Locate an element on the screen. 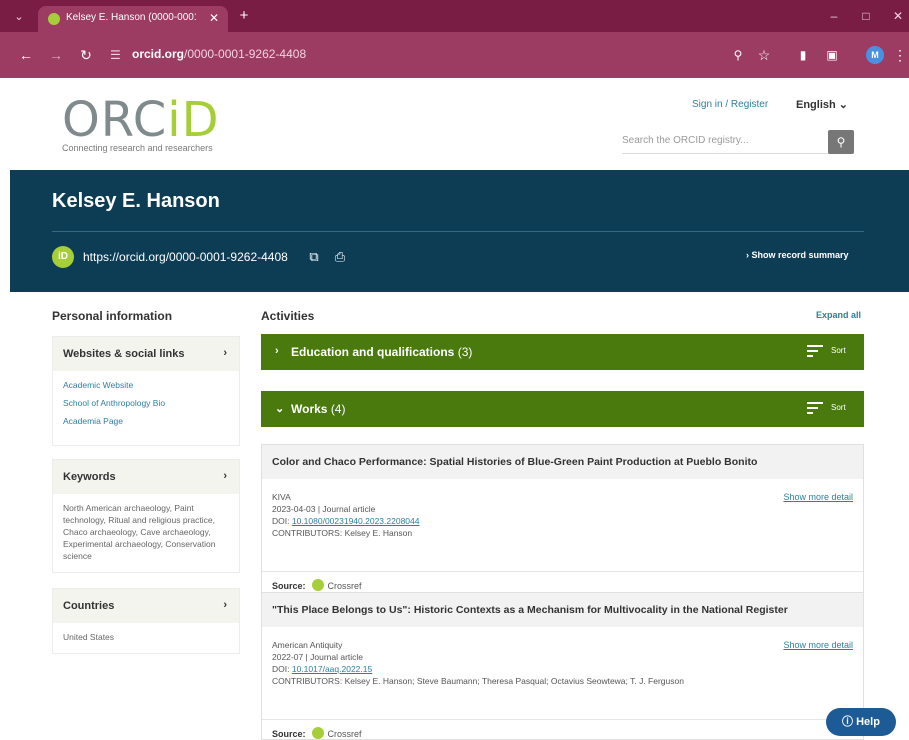 Image resolution: width=909 pixels, height=740 pixels. education-section-bar: › Education and qualifications (3) Sort is located at coordinates (562, 352).